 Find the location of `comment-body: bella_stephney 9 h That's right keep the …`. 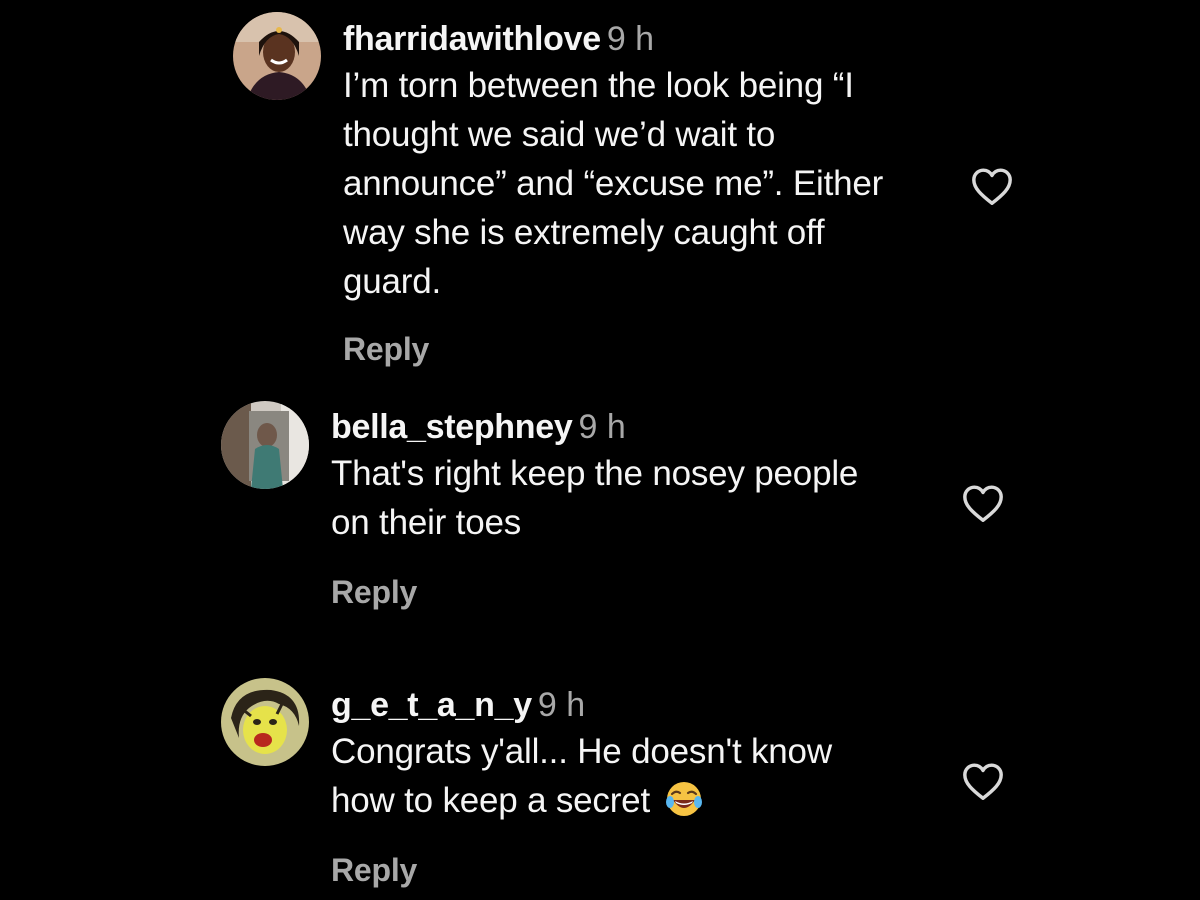

comment-body: bella_stephney 9 h That's right keep the … is located at coordinates (631, 477).